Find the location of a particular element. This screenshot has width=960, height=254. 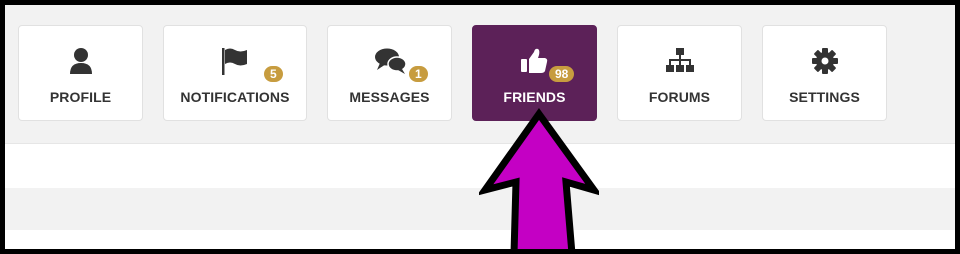

message-badge: 1 is located at coordinates (418, 74).